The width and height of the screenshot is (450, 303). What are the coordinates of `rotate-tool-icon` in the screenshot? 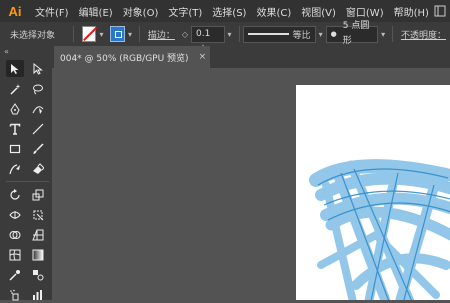 It's located at (15, 194).